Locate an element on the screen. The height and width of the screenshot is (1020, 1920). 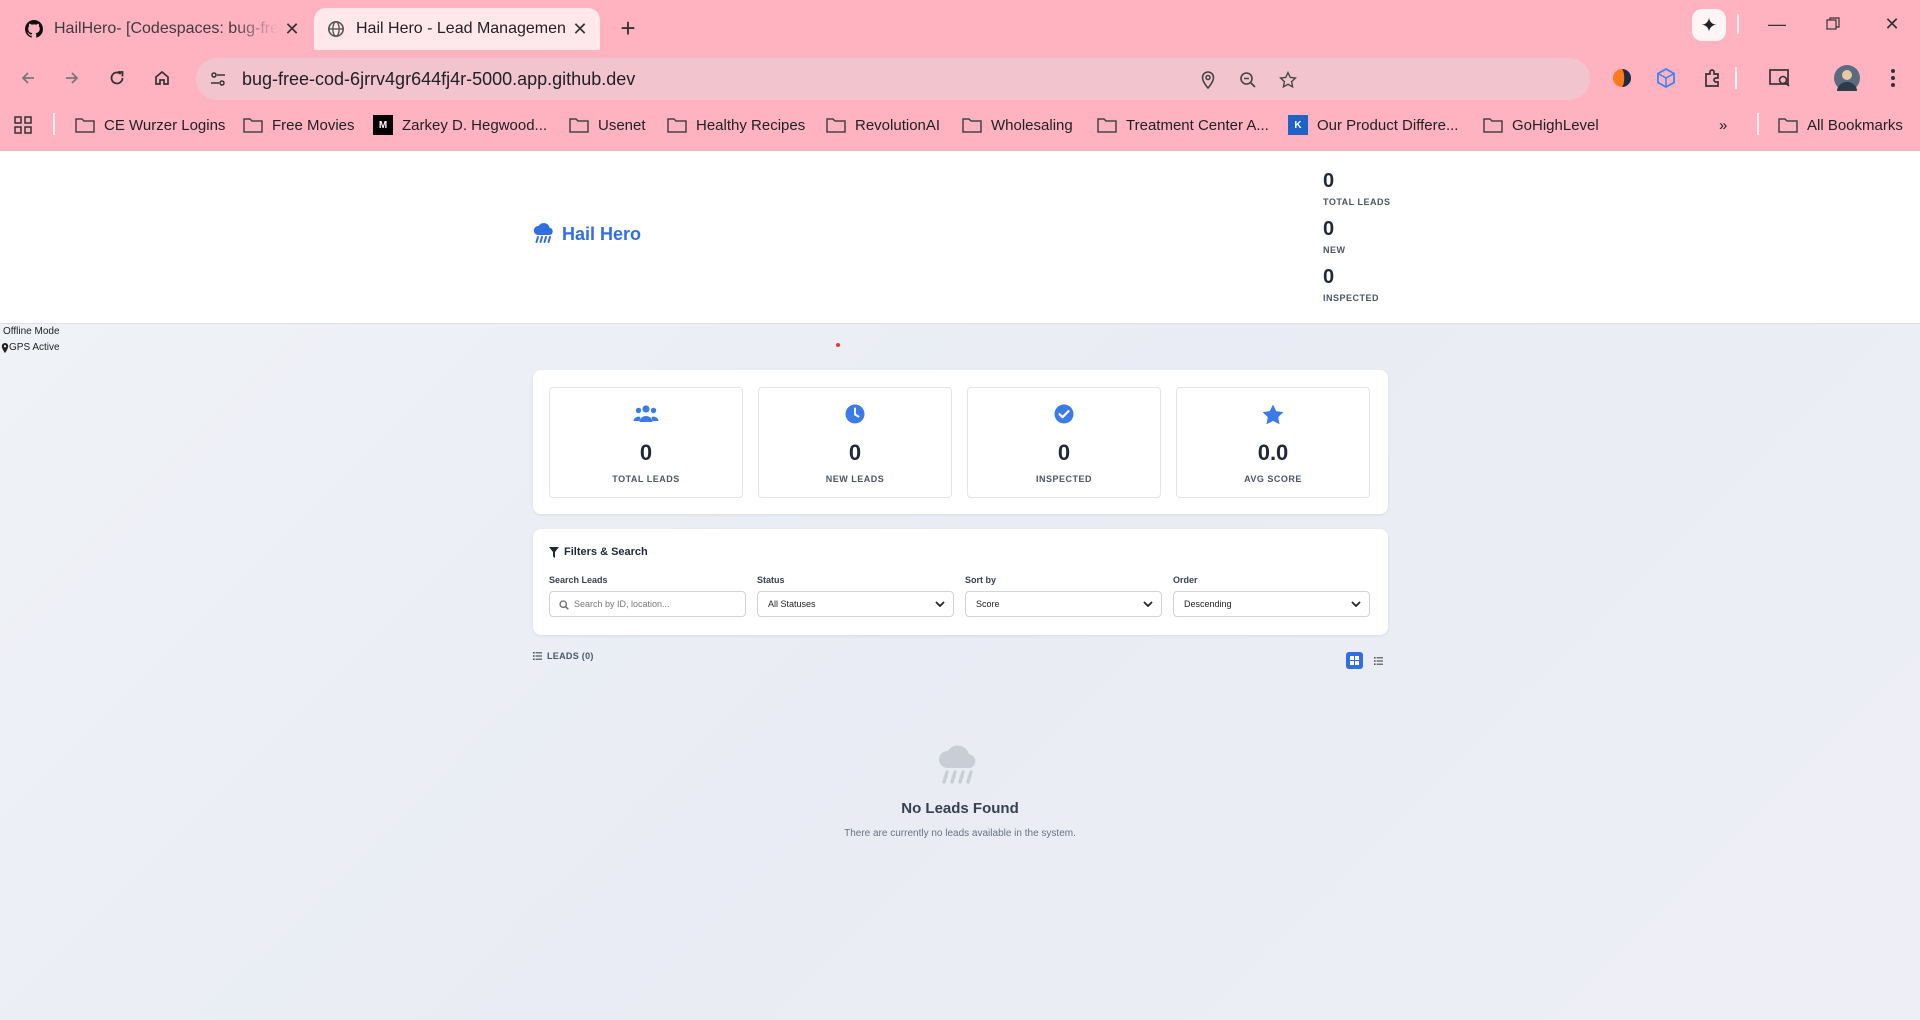
stat-avg-score: 0.0 AVG SCORE is located at coordinates (1273, 442).